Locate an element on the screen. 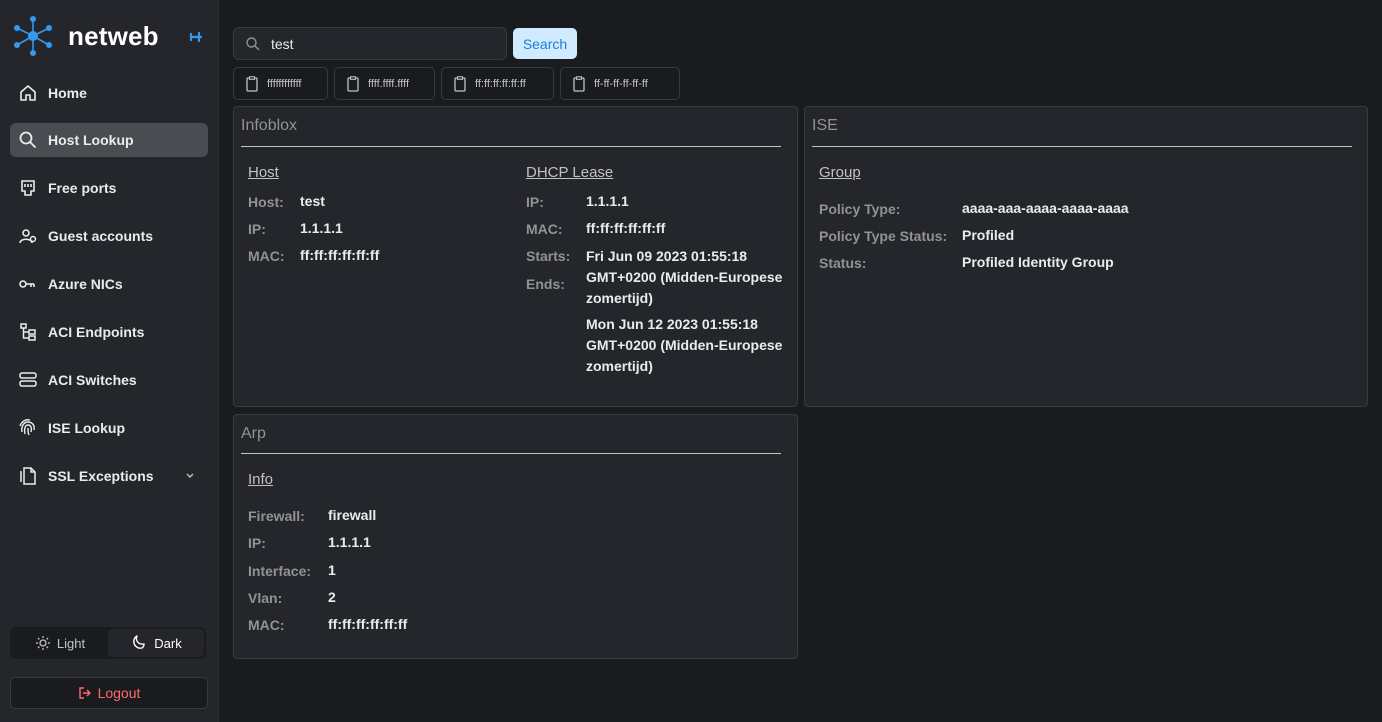 The height and width of the screenshot is (722, 1382). chip-label: ff:ff:ff:ff:ff:ff is located at coordinates (500, 83).